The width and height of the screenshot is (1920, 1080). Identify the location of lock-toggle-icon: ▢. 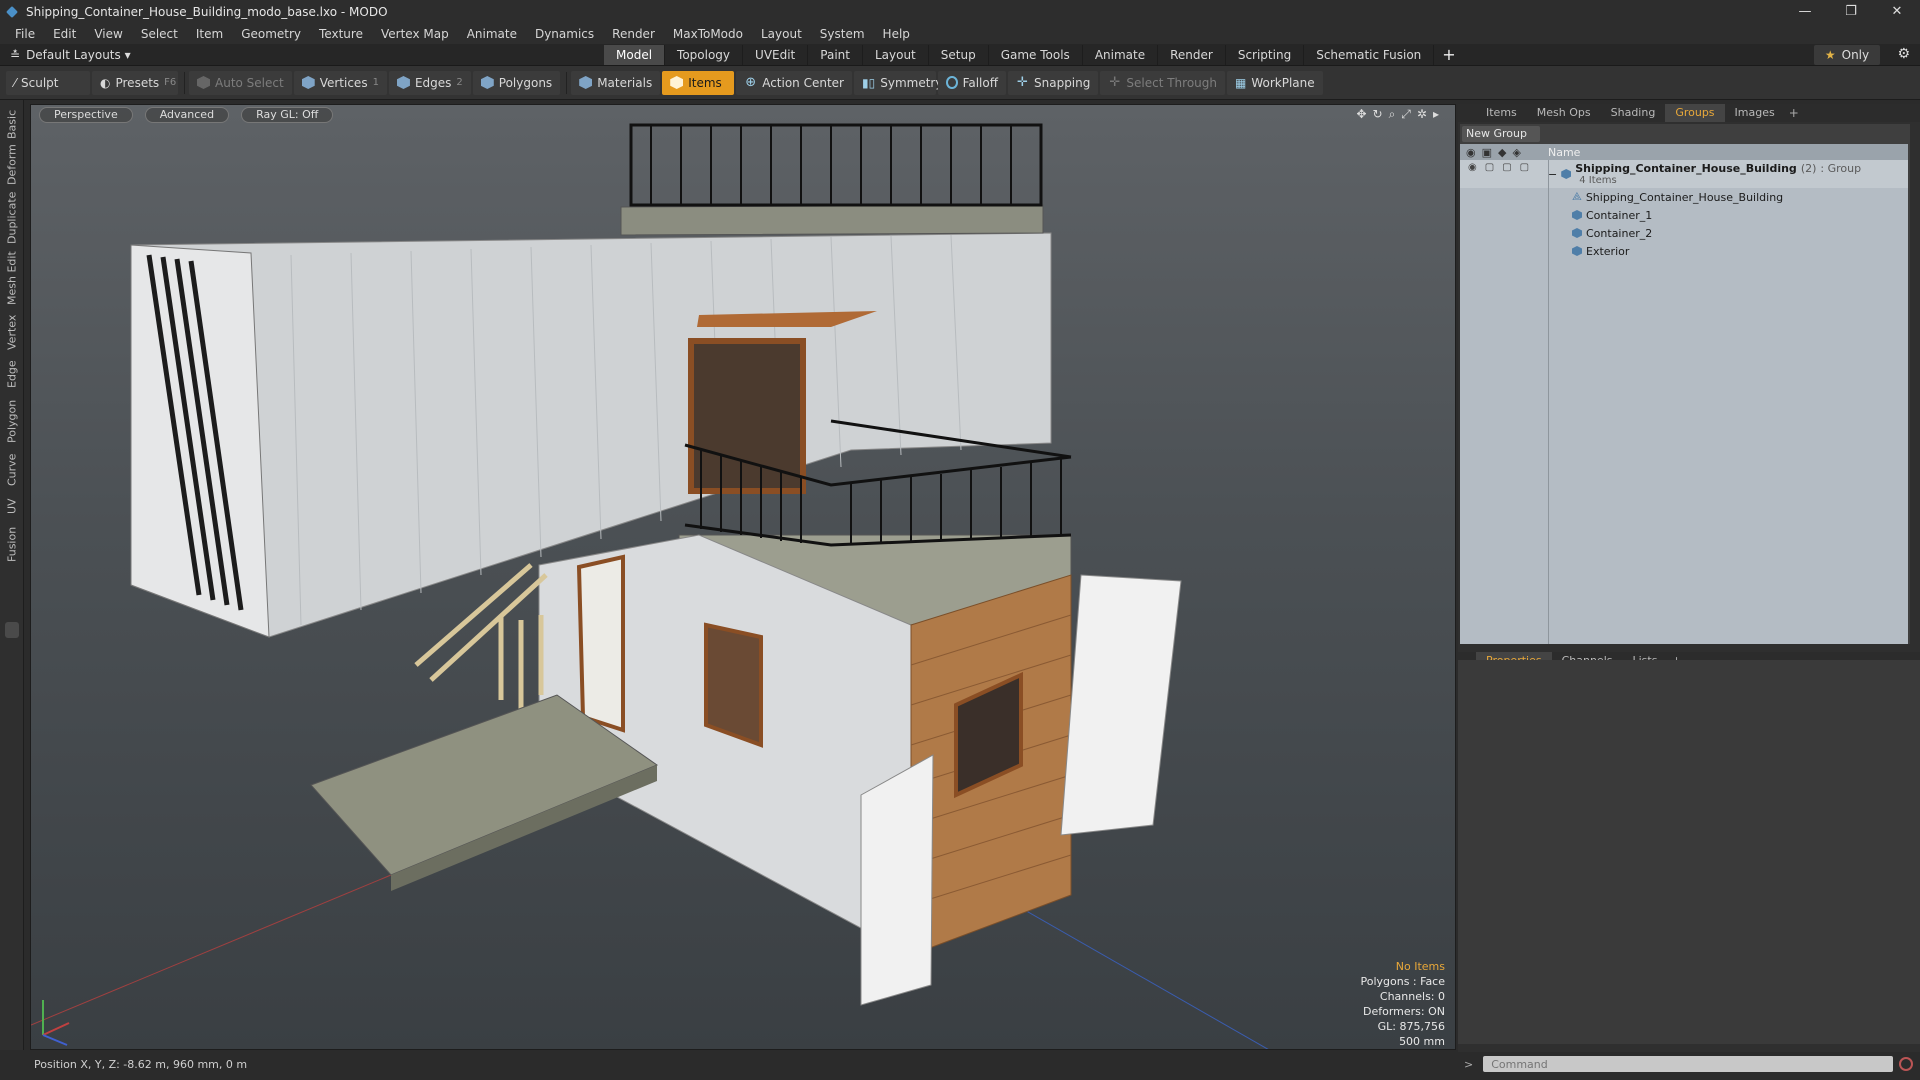
(1489, 167).